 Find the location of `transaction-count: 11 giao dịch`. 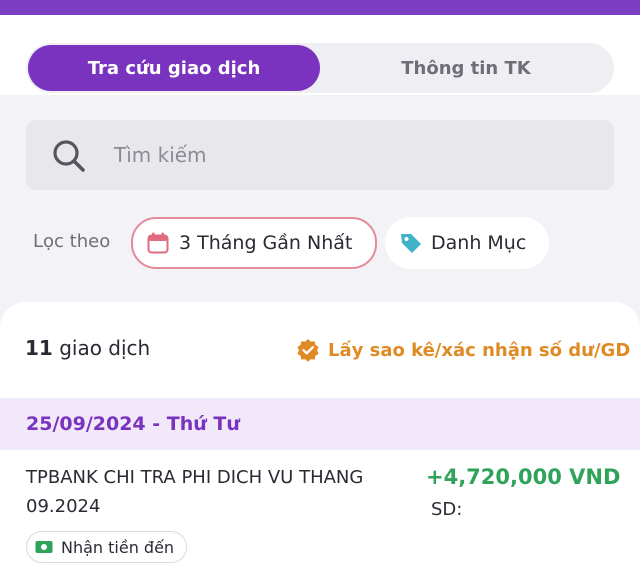

transaction-count: 11 giao dịch is located at coordinates (87, 348).